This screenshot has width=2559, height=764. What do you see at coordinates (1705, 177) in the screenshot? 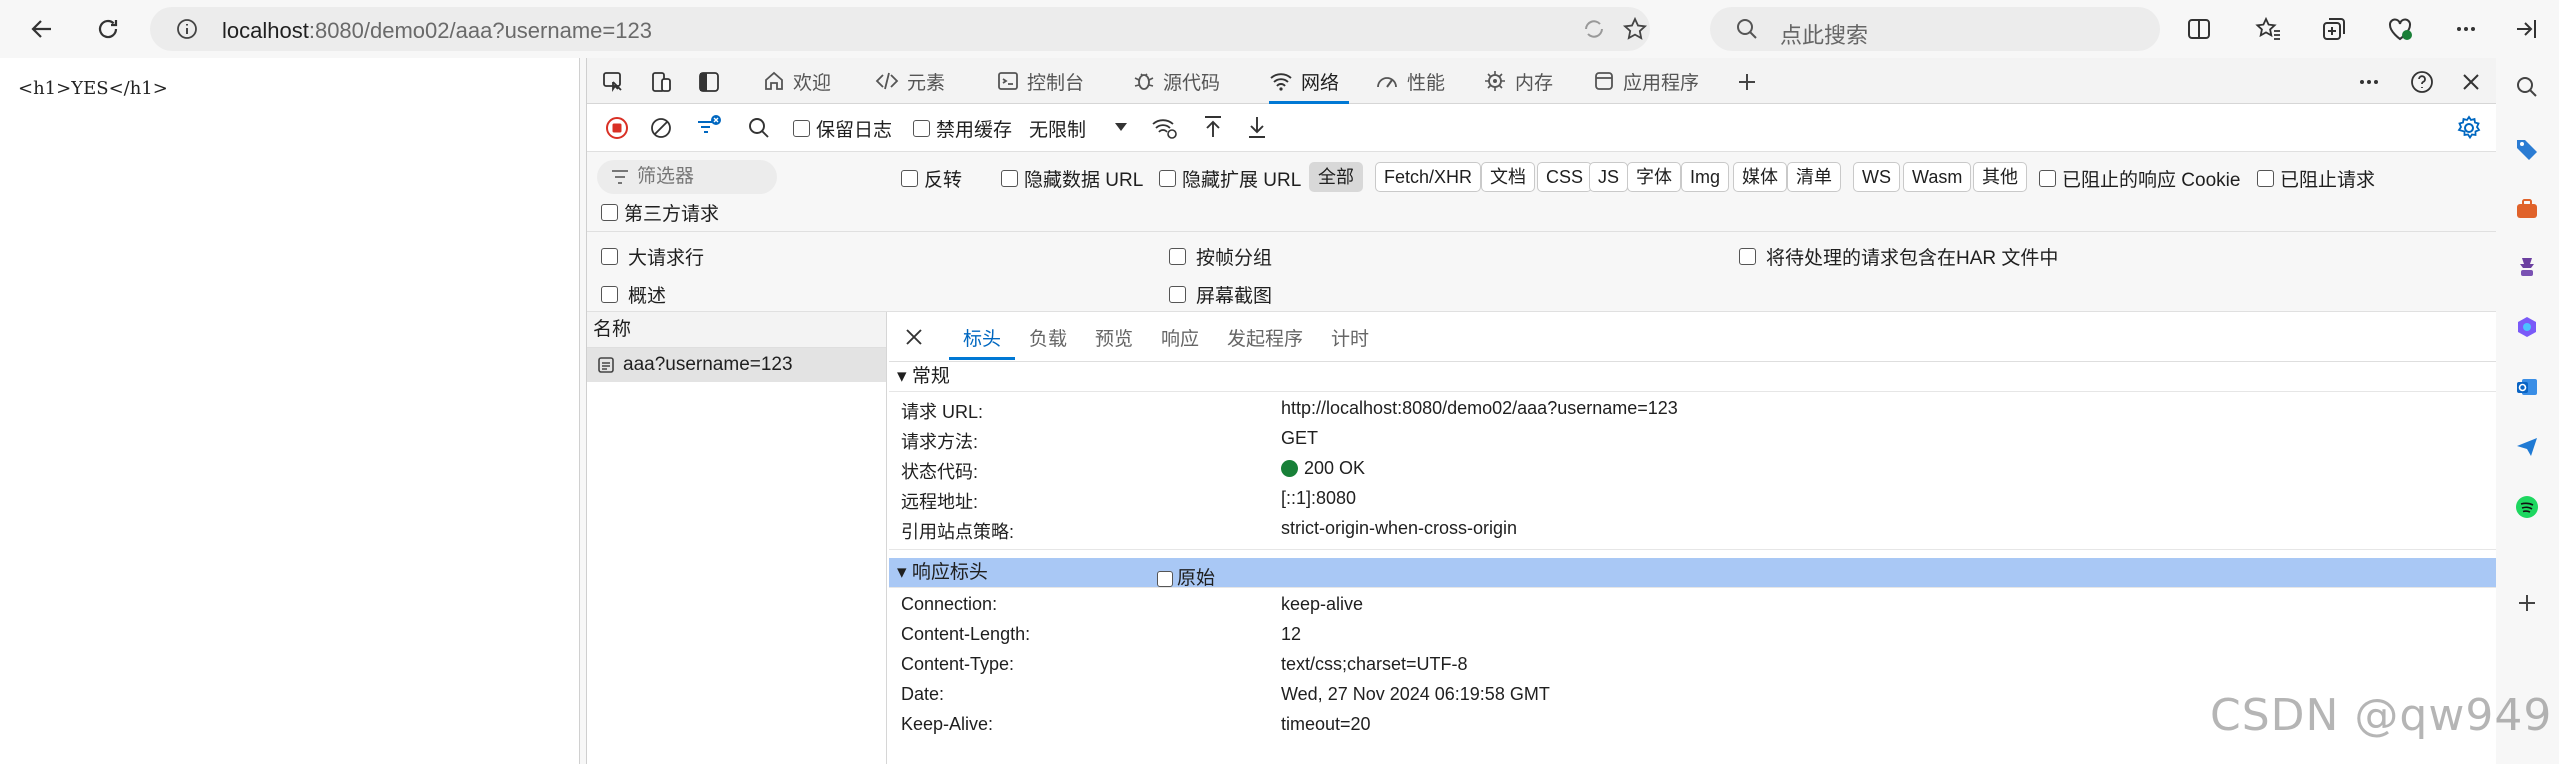
I see `chip-img: Img` at bounding box center [1705, 177].